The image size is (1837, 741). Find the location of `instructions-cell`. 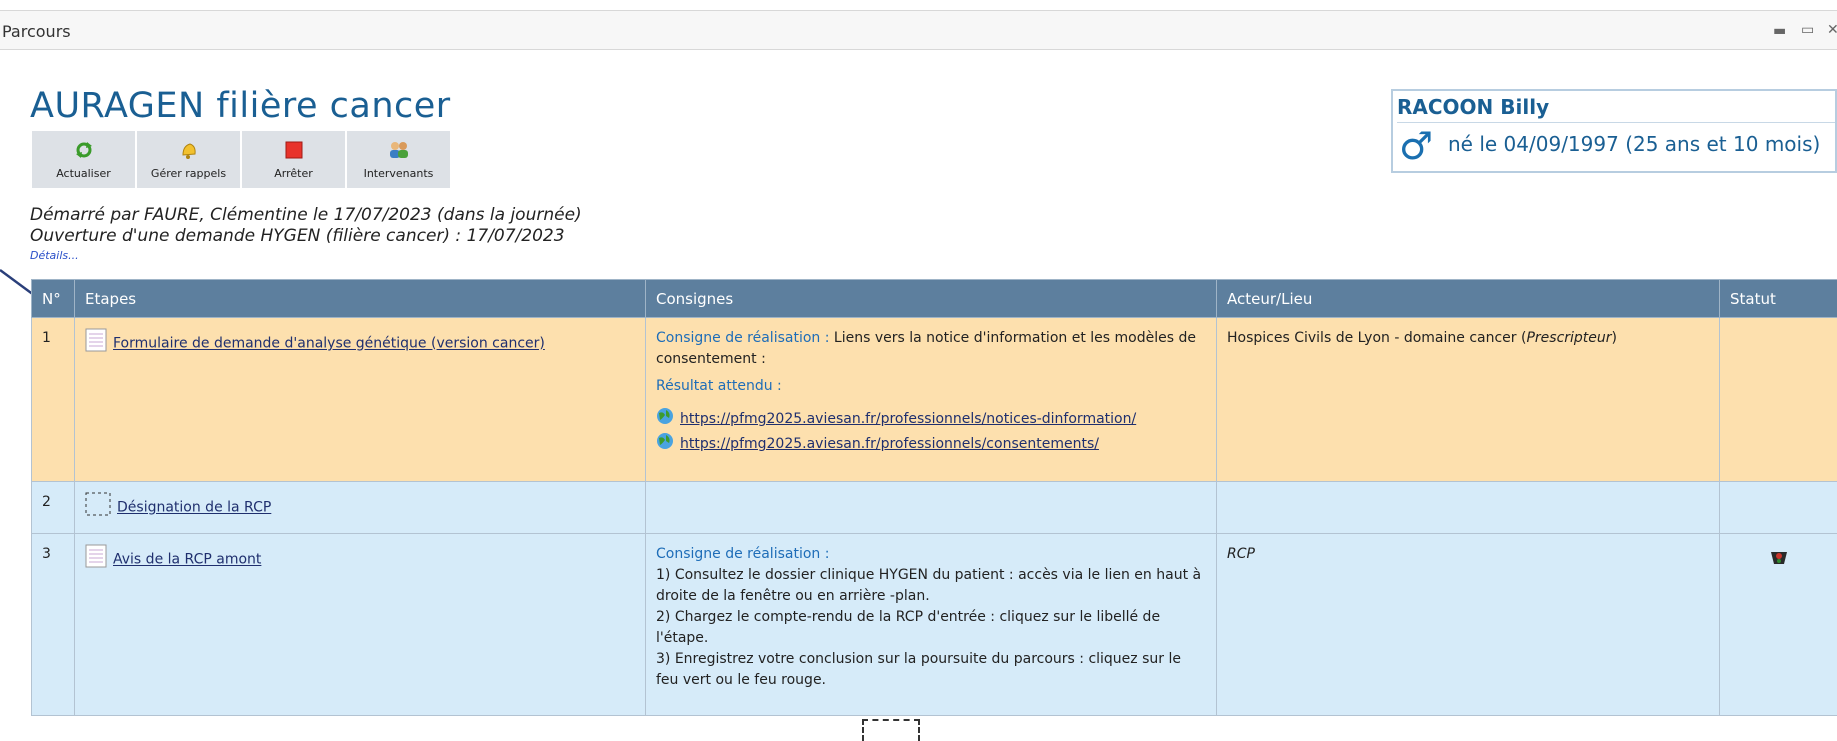

instructions-cell is located at coordinates (931, 508).